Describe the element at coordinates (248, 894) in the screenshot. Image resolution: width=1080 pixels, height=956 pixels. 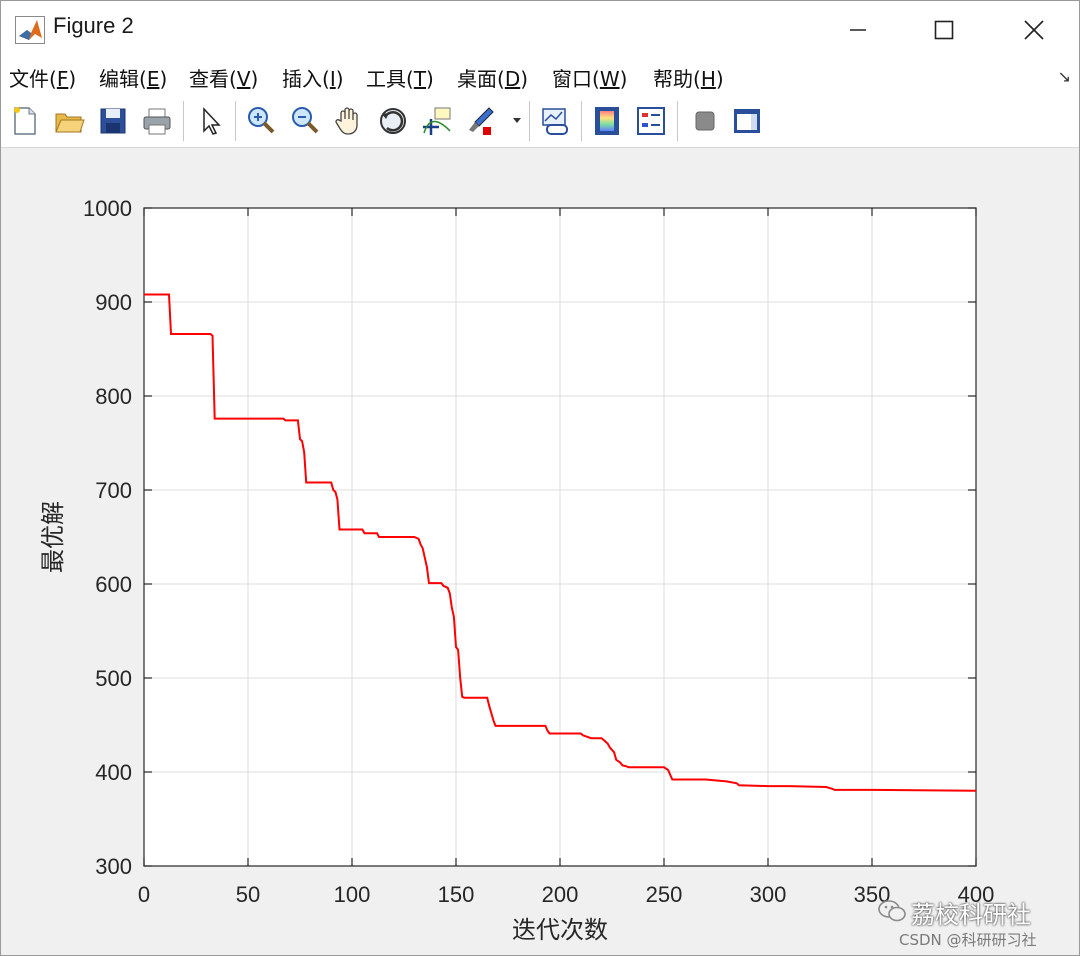
I see `x-tick-label: 50` at that location.